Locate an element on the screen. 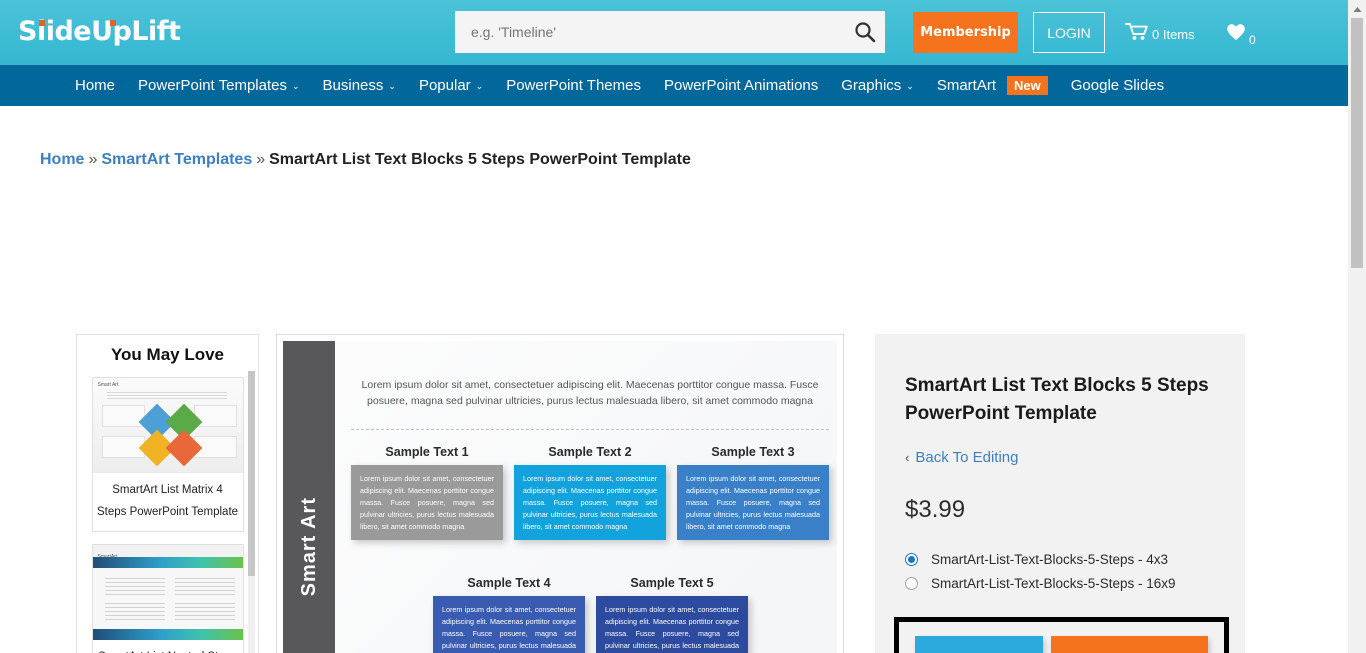 This screenshot has height=653, width=1366. search-bar is located at coordinates (670, 32).